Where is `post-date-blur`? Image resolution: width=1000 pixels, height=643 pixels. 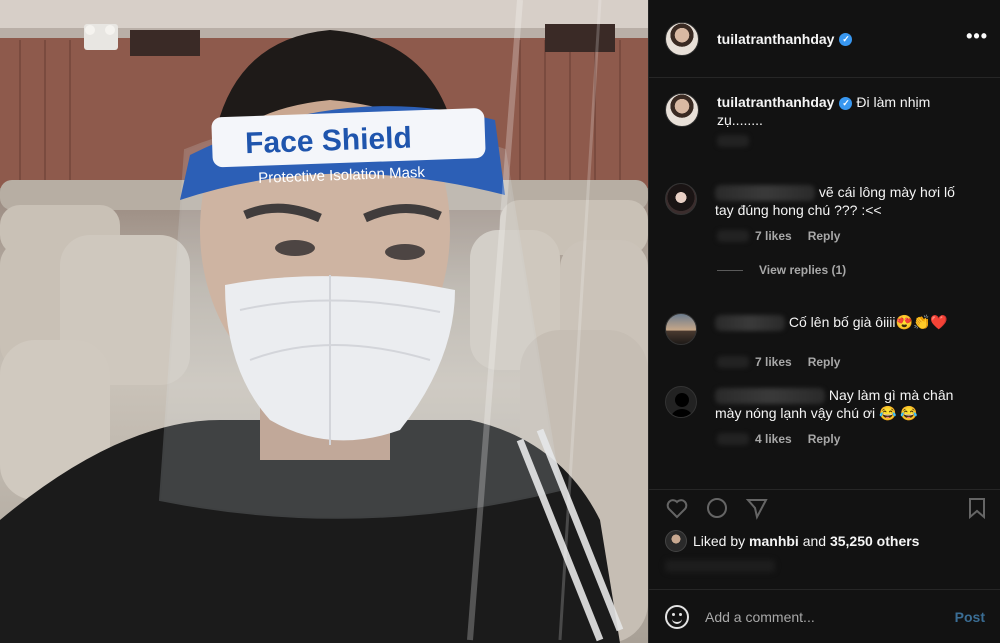
post-date-blur is located at coordinates (720, 566).